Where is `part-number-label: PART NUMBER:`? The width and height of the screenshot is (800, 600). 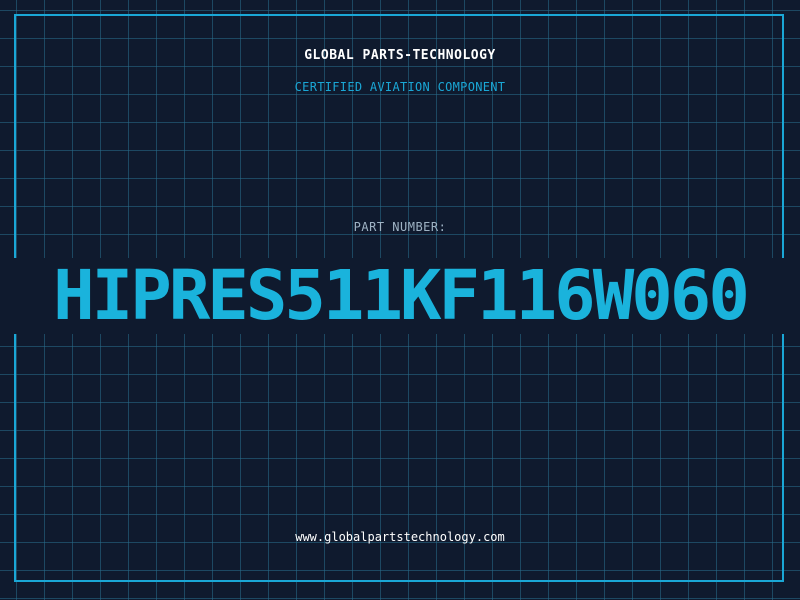 part-number-label: PART NUMBER: is located at coordinates (400, 227).